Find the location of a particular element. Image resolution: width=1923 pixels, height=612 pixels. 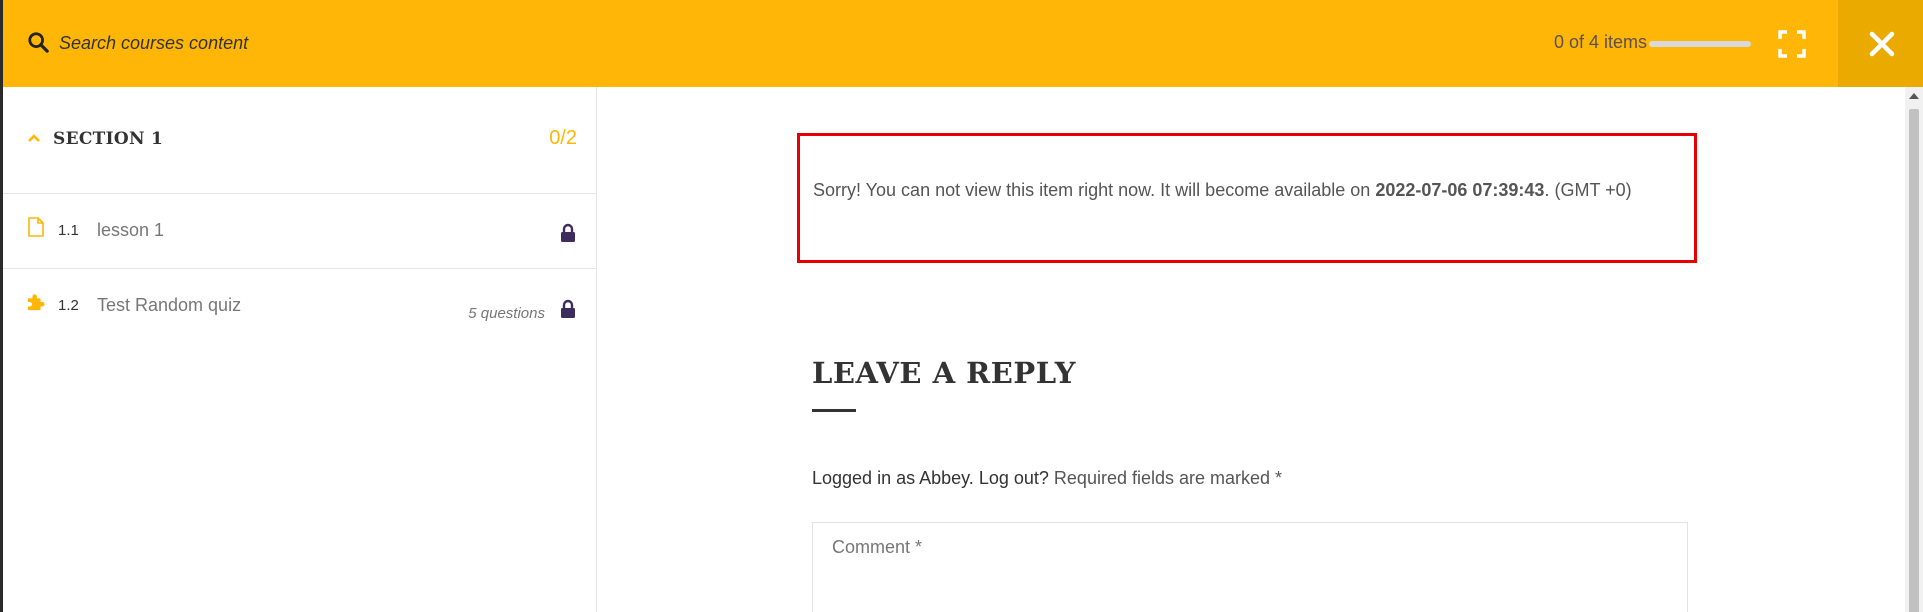

search-icon is located at coordinates (38, 42).